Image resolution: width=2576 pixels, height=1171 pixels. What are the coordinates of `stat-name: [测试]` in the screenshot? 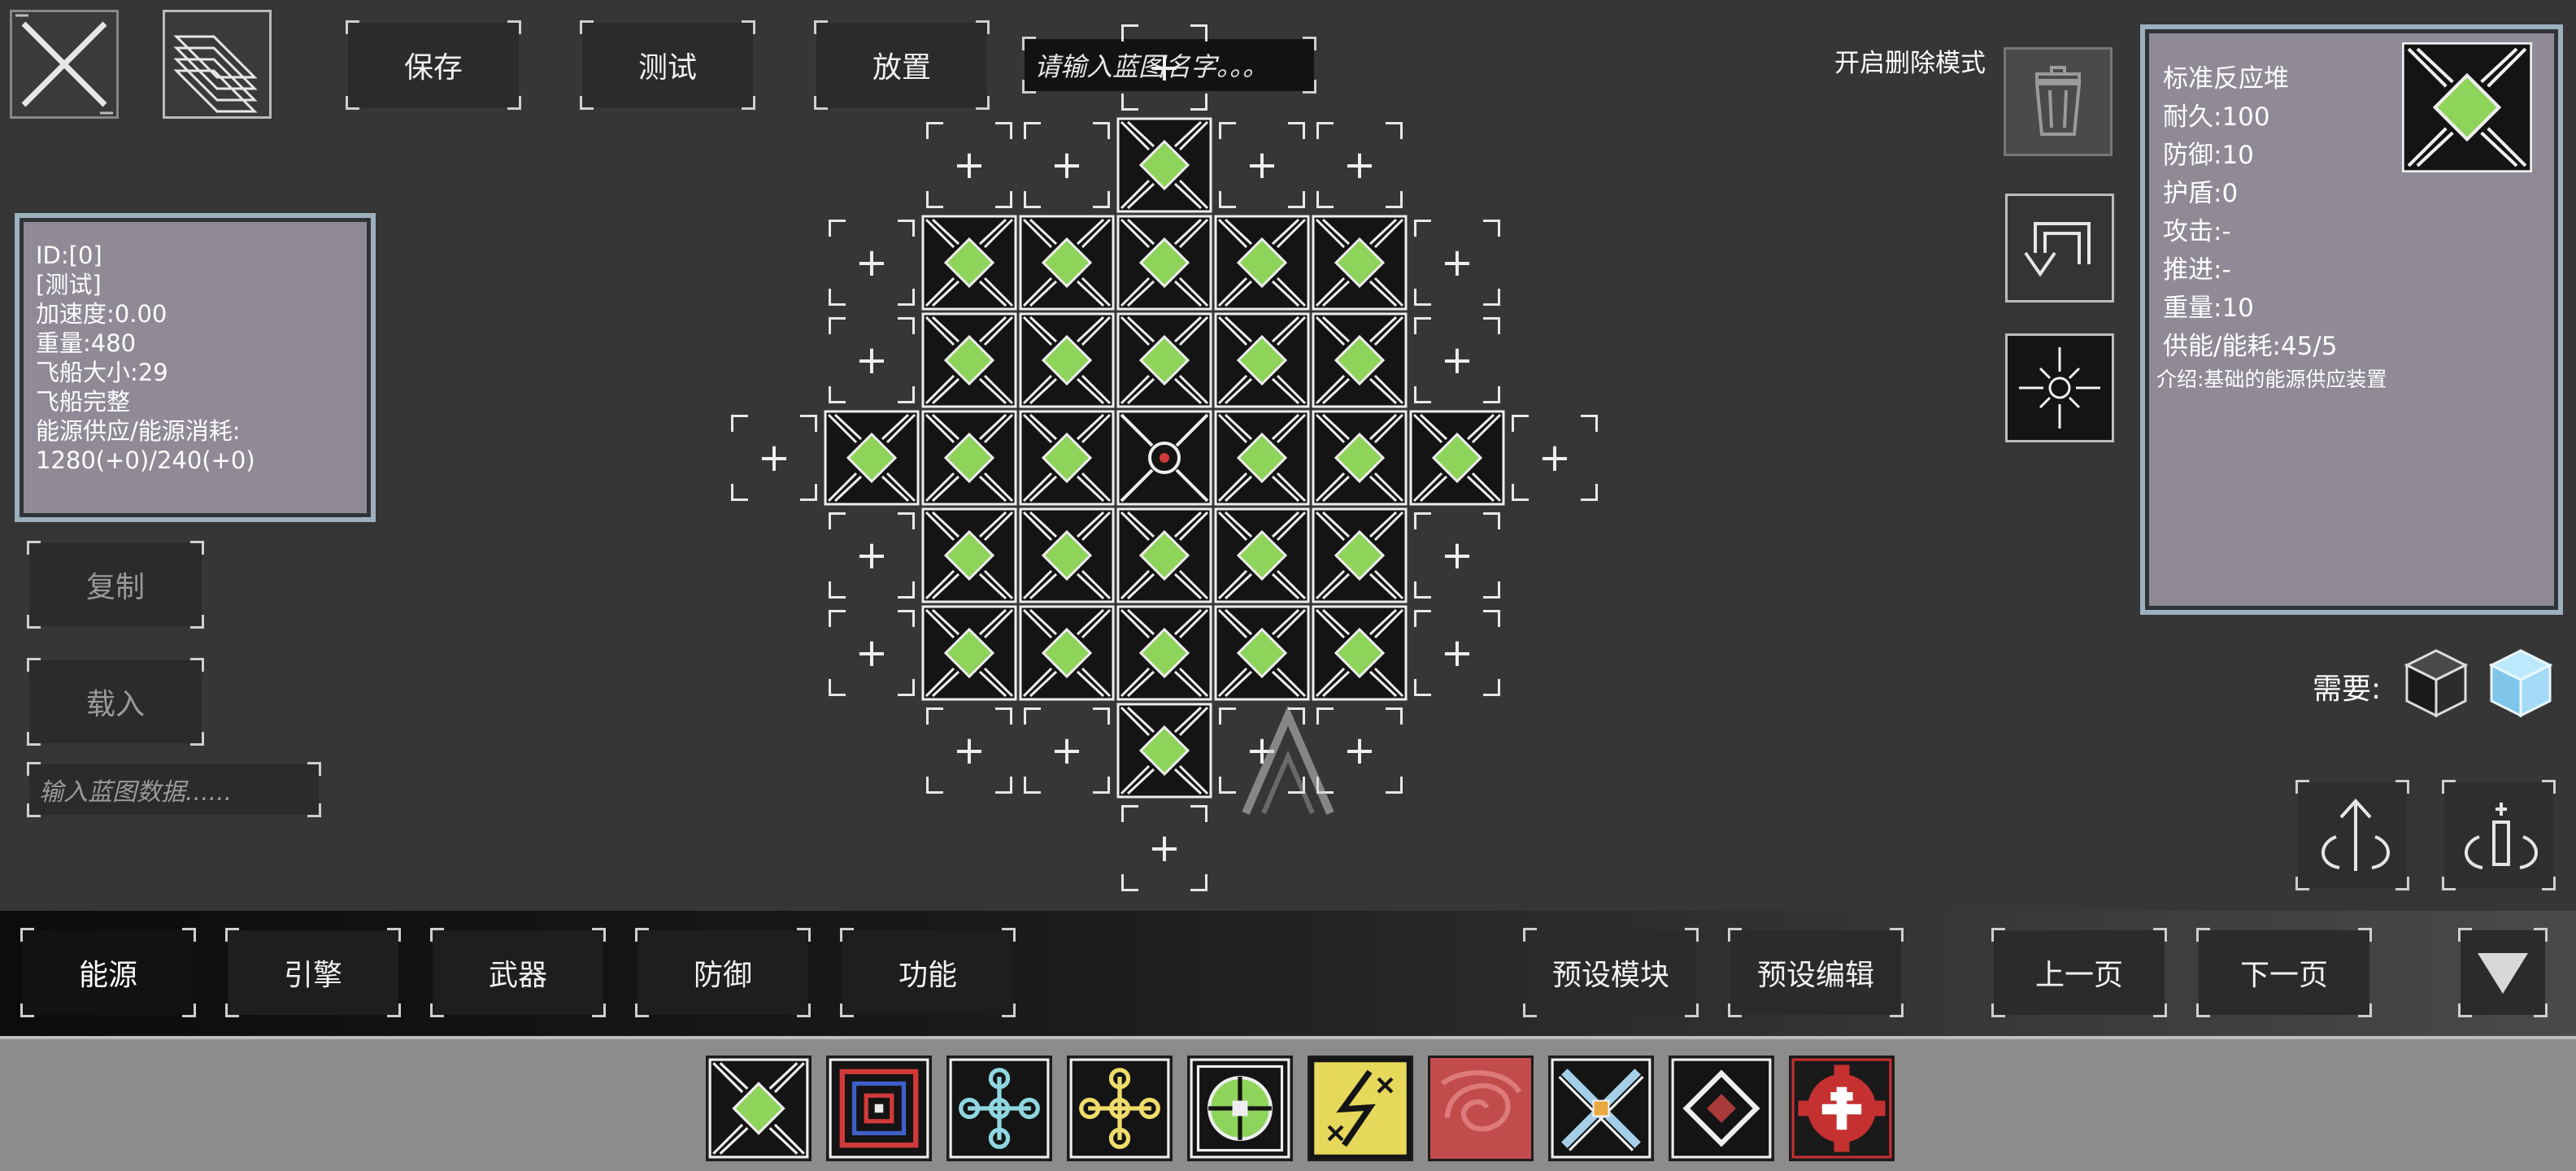 It's located at (69, 284).